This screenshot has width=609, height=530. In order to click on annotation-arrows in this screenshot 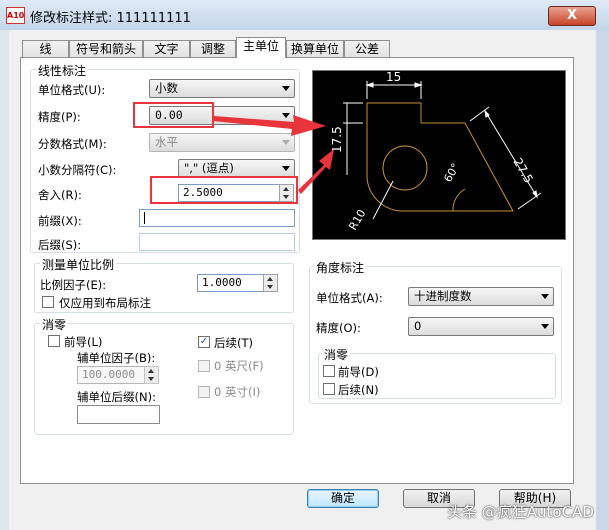, I will do `click(273, 154)`.